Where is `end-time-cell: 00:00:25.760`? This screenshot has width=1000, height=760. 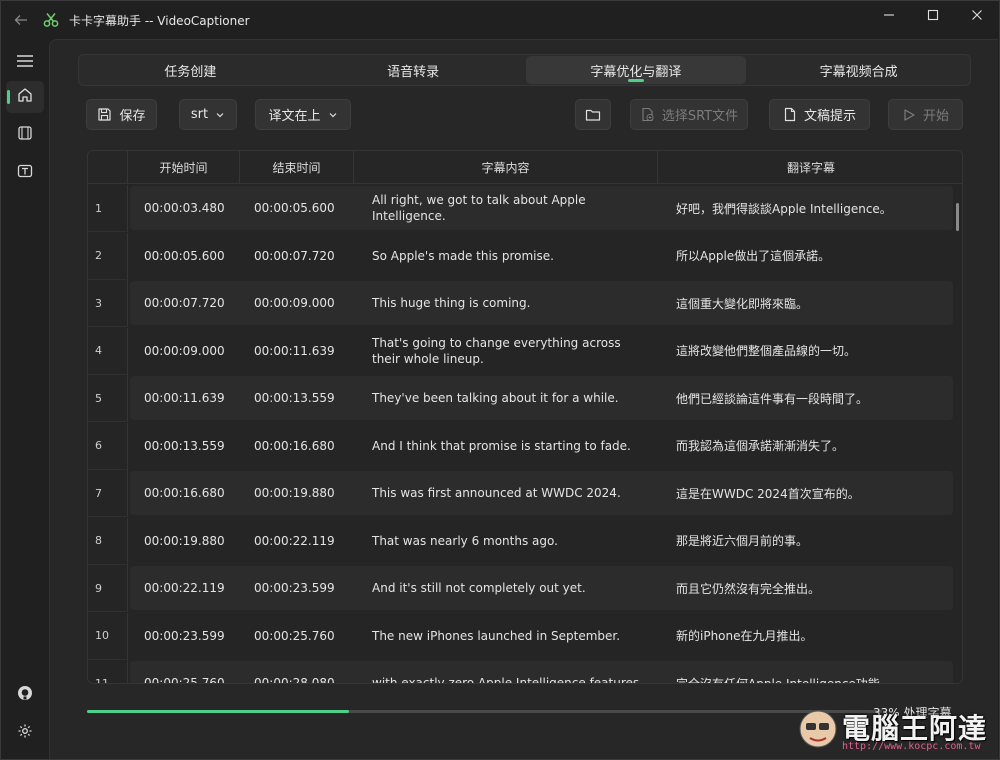
end-time-cell: 00:00:25.760 is located at coordinates (297, 636).